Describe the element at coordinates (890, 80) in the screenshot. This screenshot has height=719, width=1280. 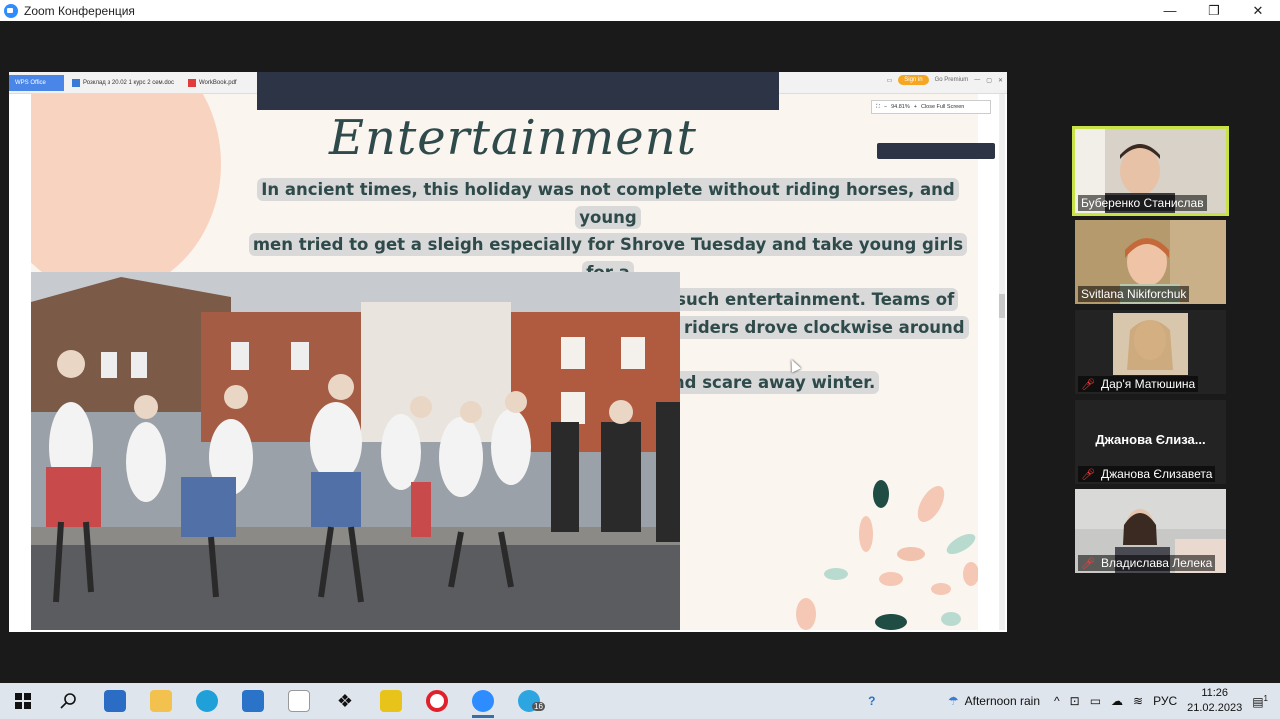
I see `layout-icon: ▭` at that location.